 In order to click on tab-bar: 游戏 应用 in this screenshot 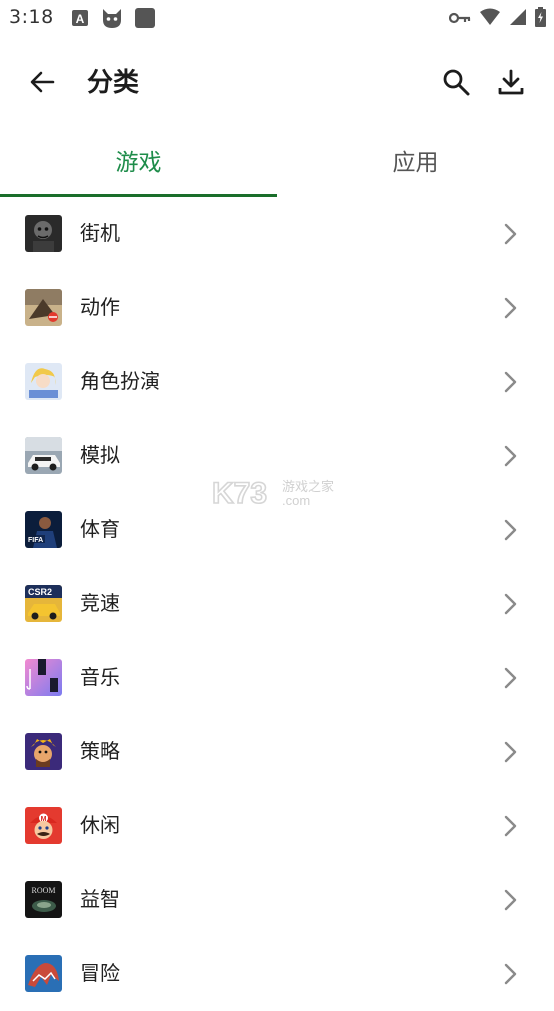, I will do `click(277, 161)`.